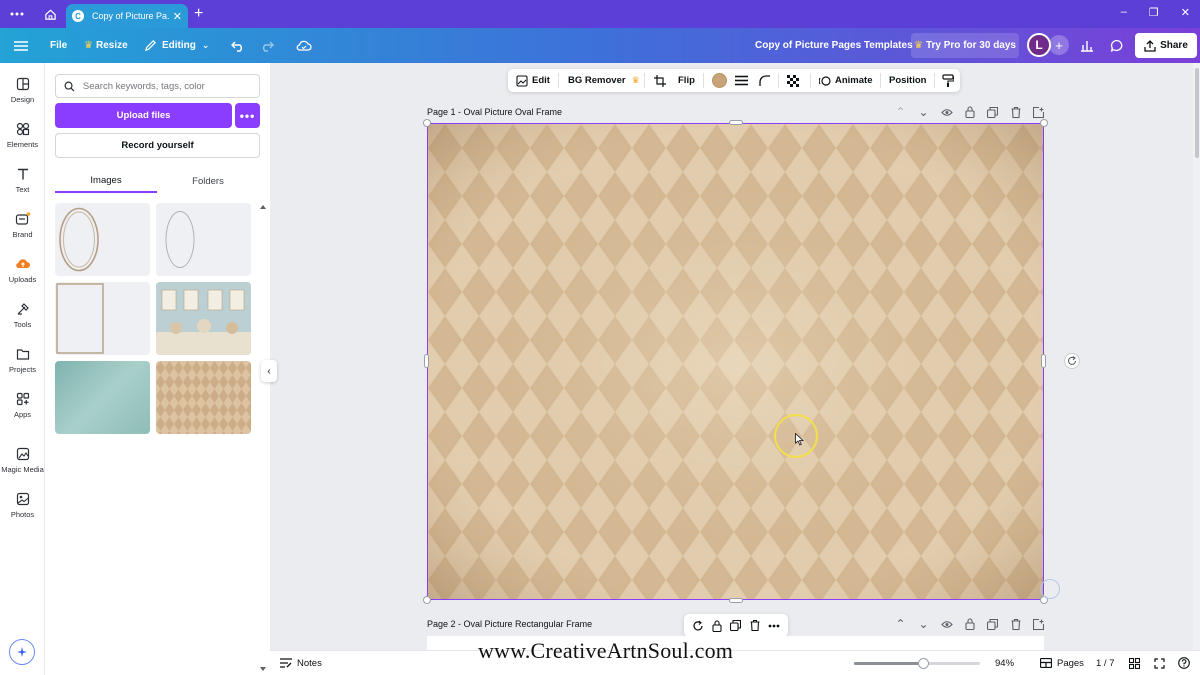 The width and height of the screenshot is (1200, 675). Describe the element at coordinates (22, 652) in the screenshot. I see `magic-assistant-icon` at that location.